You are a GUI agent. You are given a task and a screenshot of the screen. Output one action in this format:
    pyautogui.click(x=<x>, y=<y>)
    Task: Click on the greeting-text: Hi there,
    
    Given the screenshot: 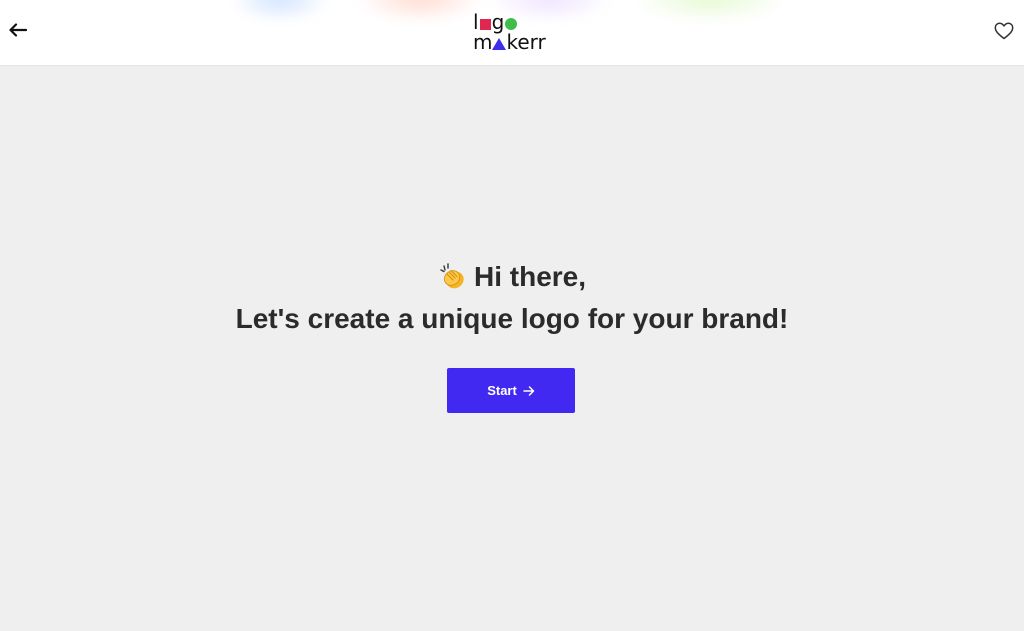 What is the action you would take?
    pyautogui.click(x=530, y=276)
    